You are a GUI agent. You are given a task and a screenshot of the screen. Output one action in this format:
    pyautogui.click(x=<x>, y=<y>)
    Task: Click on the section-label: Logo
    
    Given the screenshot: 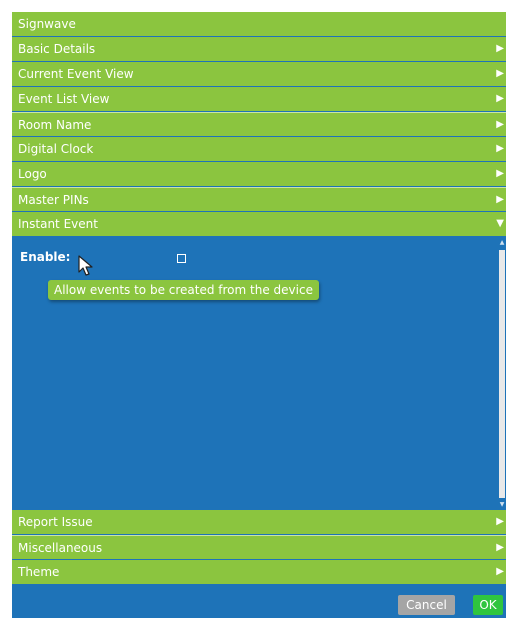 What is the action you would take?
    pyautogui.click(x=32, y=174)
    